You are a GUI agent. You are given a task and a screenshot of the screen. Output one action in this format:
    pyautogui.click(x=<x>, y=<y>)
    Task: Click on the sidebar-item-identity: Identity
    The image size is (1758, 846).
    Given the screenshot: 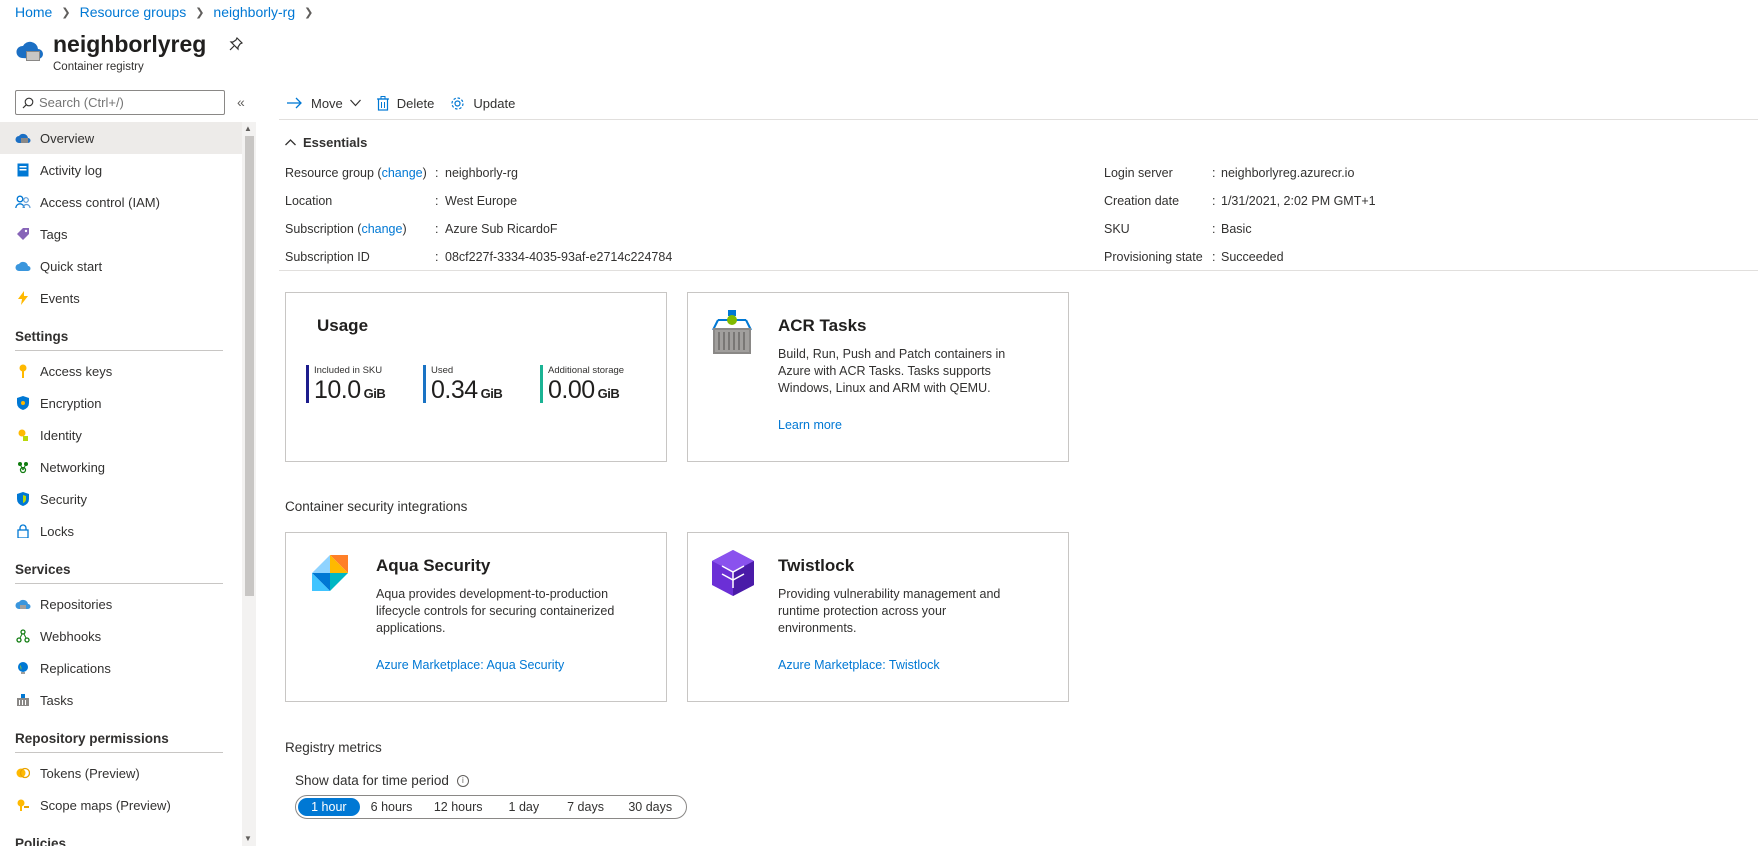 What is the action you would take?
    pyautogui.click(x=121, y=435)
    